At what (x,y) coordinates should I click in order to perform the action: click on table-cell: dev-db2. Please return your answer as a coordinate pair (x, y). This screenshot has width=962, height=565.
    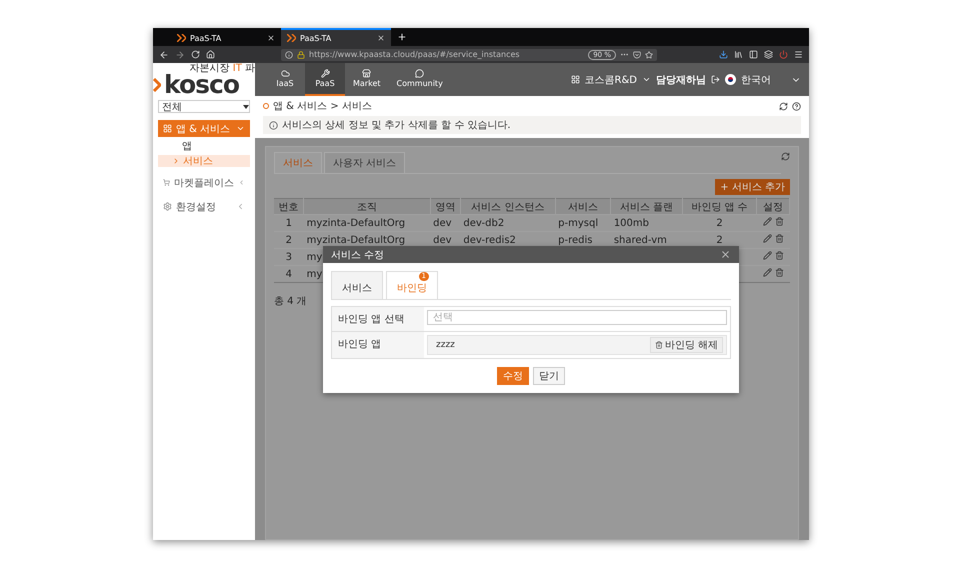
    Looking at the image, I should click on (508, 223).